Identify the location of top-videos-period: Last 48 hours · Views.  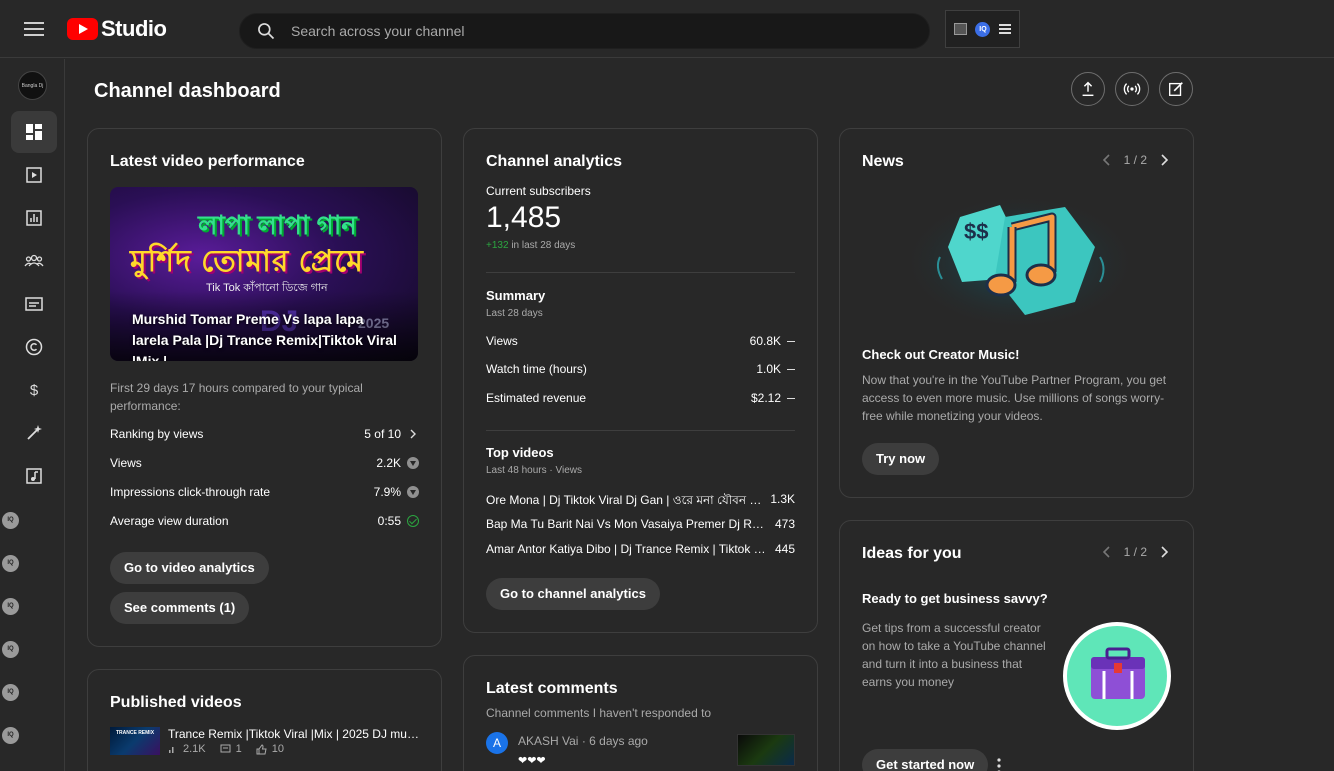
(534, 470).